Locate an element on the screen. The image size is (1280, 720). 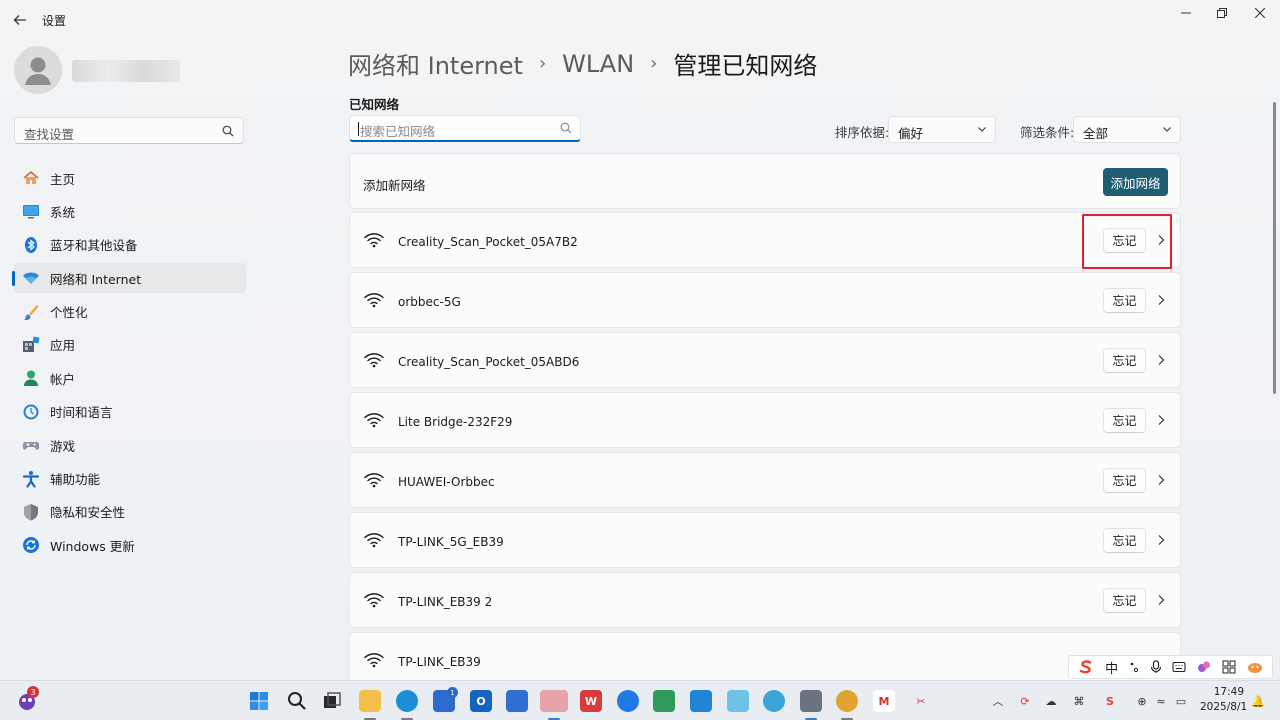
close-button is located at coordinates (1260, 13).